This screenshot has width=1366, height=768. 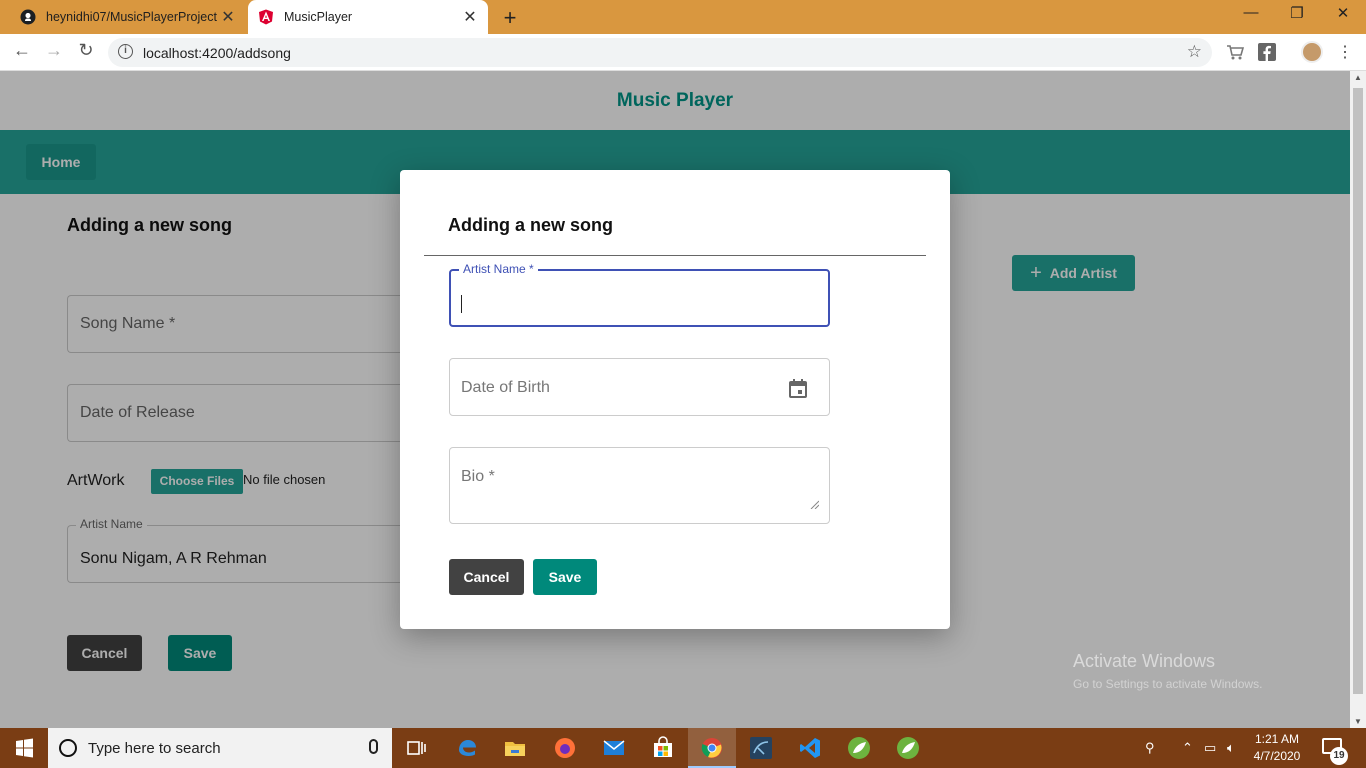 What do you see at coordinates (614, 748) in the screenshot?
I see `mail-icon` at bounding box center [614, 748].